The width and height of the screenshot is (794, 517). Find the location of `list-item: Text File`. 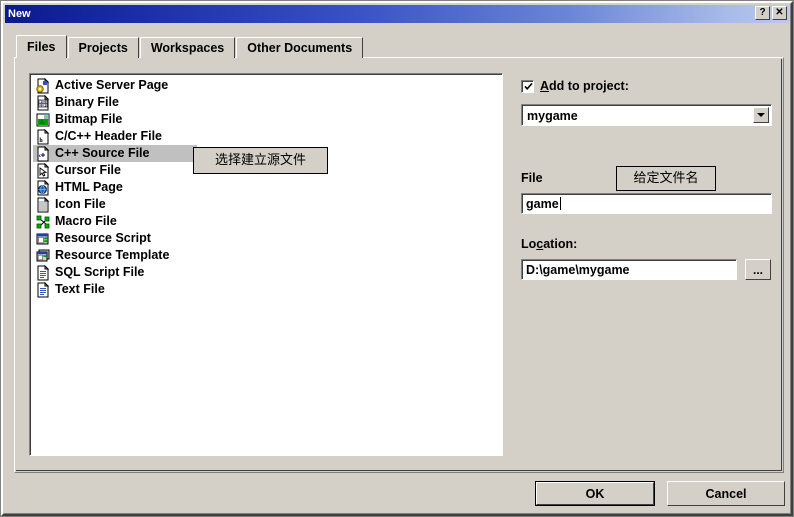

list-item: Text File is located at coordinates (267, 289).